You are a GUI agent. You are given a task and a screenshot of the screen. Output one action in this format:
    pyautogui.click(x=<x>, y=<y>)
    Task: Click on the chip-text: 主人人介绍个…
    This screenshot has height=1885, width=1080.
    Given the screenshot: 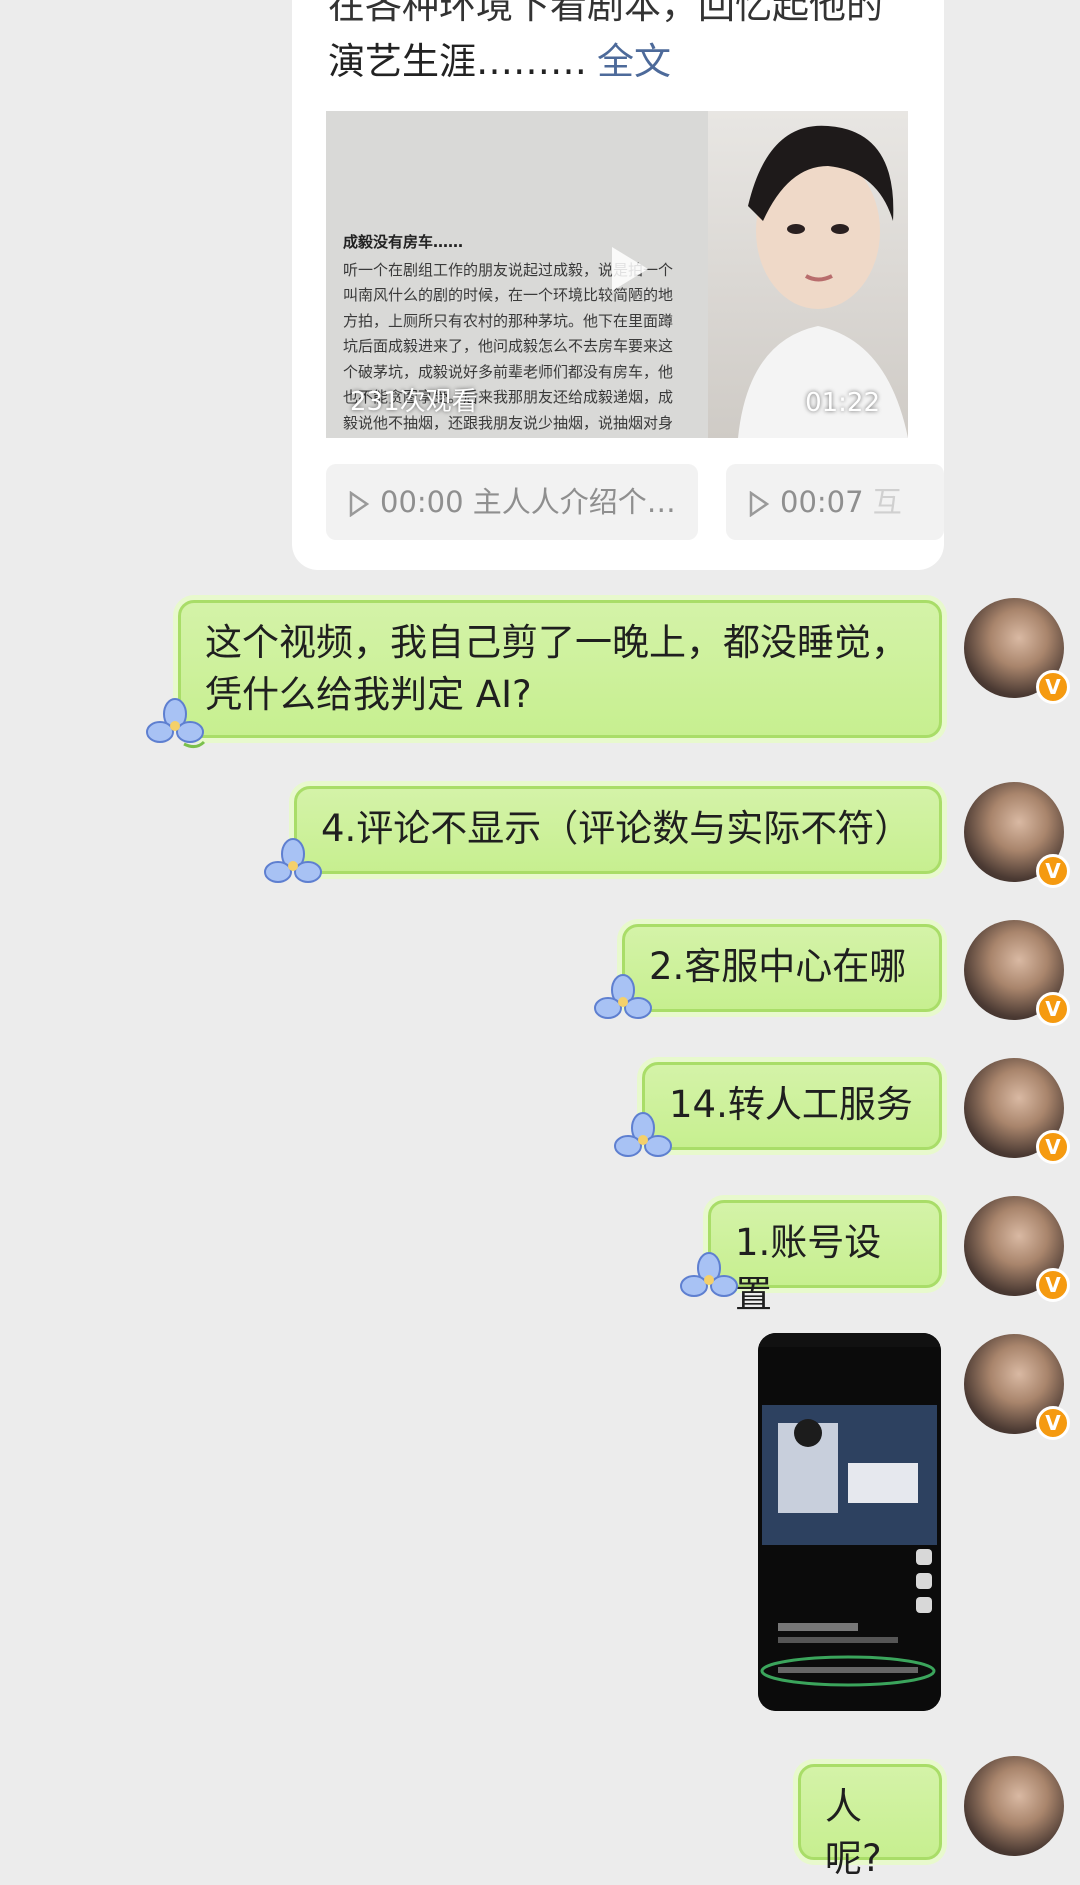 What is the action you would take?
    pyautogui.click(x=574, y=502)
    